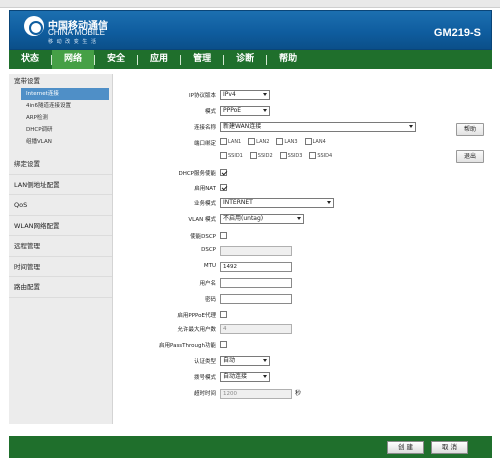 This screenshot has height=472, width=500. What do you see at coordinates (204, 144) in the screenshot?
I see `port-binding-label: 端口绑定` at bounding box center [204, 144].